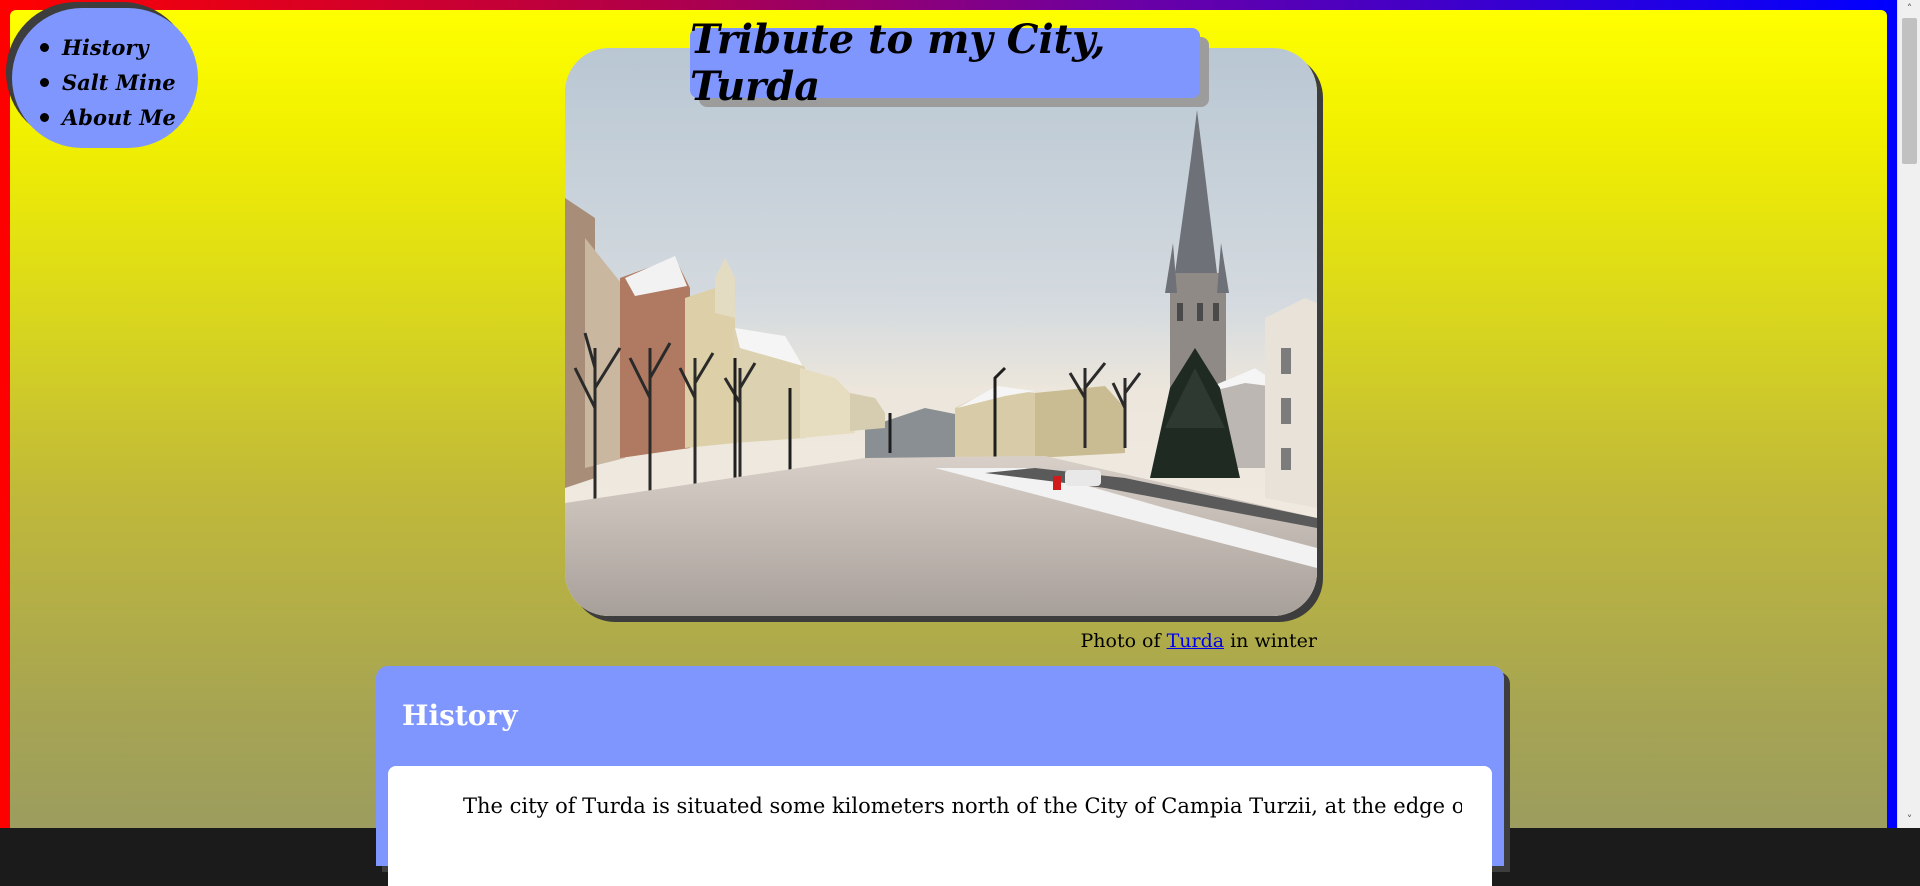  What do you see at coordinates (1909, 91) in the screenshot?
I see `scroll-thumb` at bounding box center [1909, 91].